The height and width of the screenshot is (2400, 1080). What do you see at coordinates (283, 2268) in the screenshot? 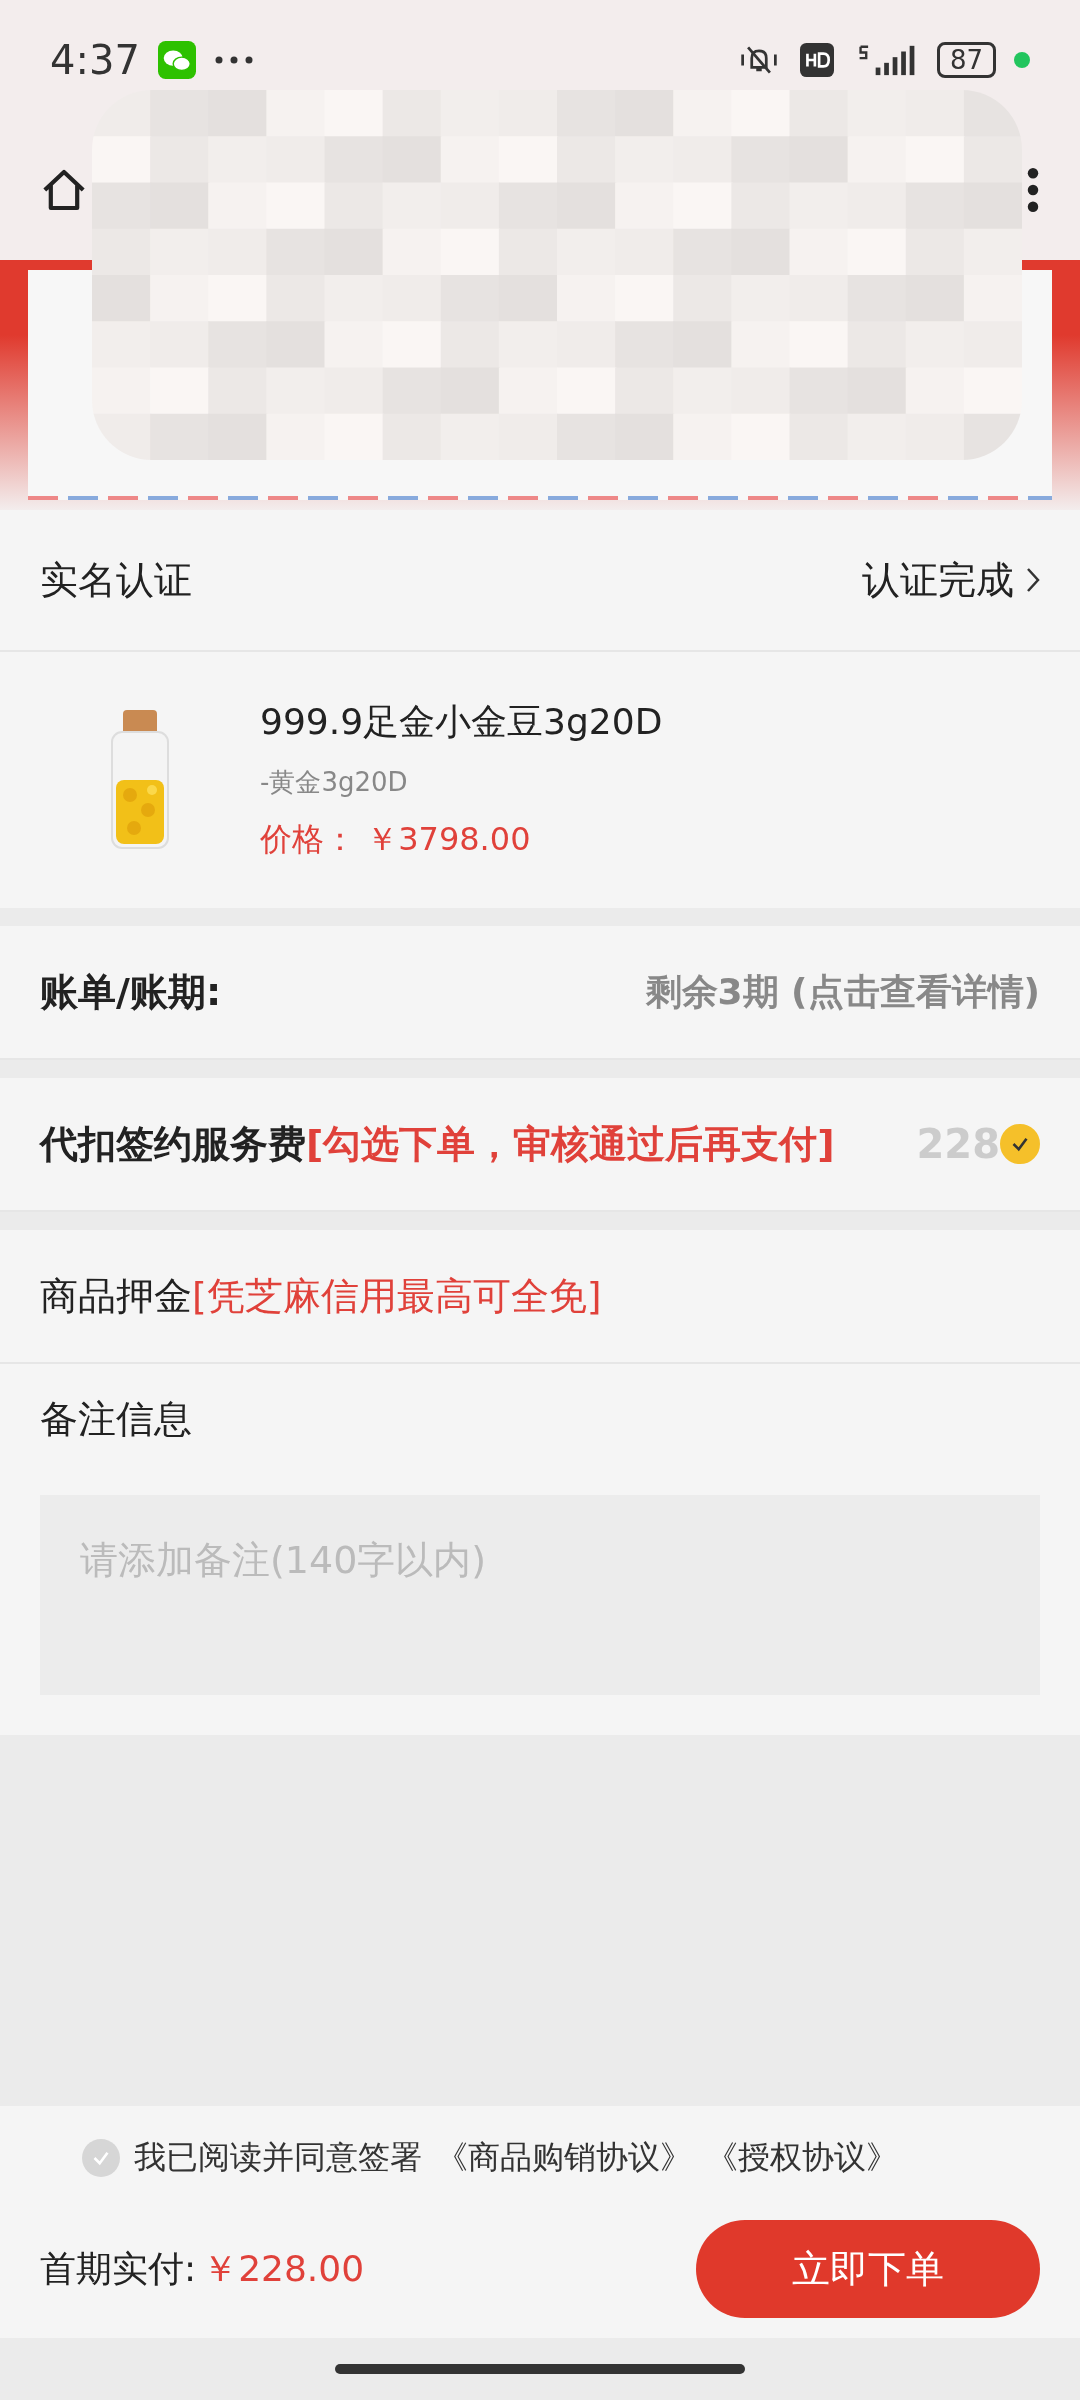
I see `first-payment-amount: ￥228.00` at bounding box center [283, 2268].